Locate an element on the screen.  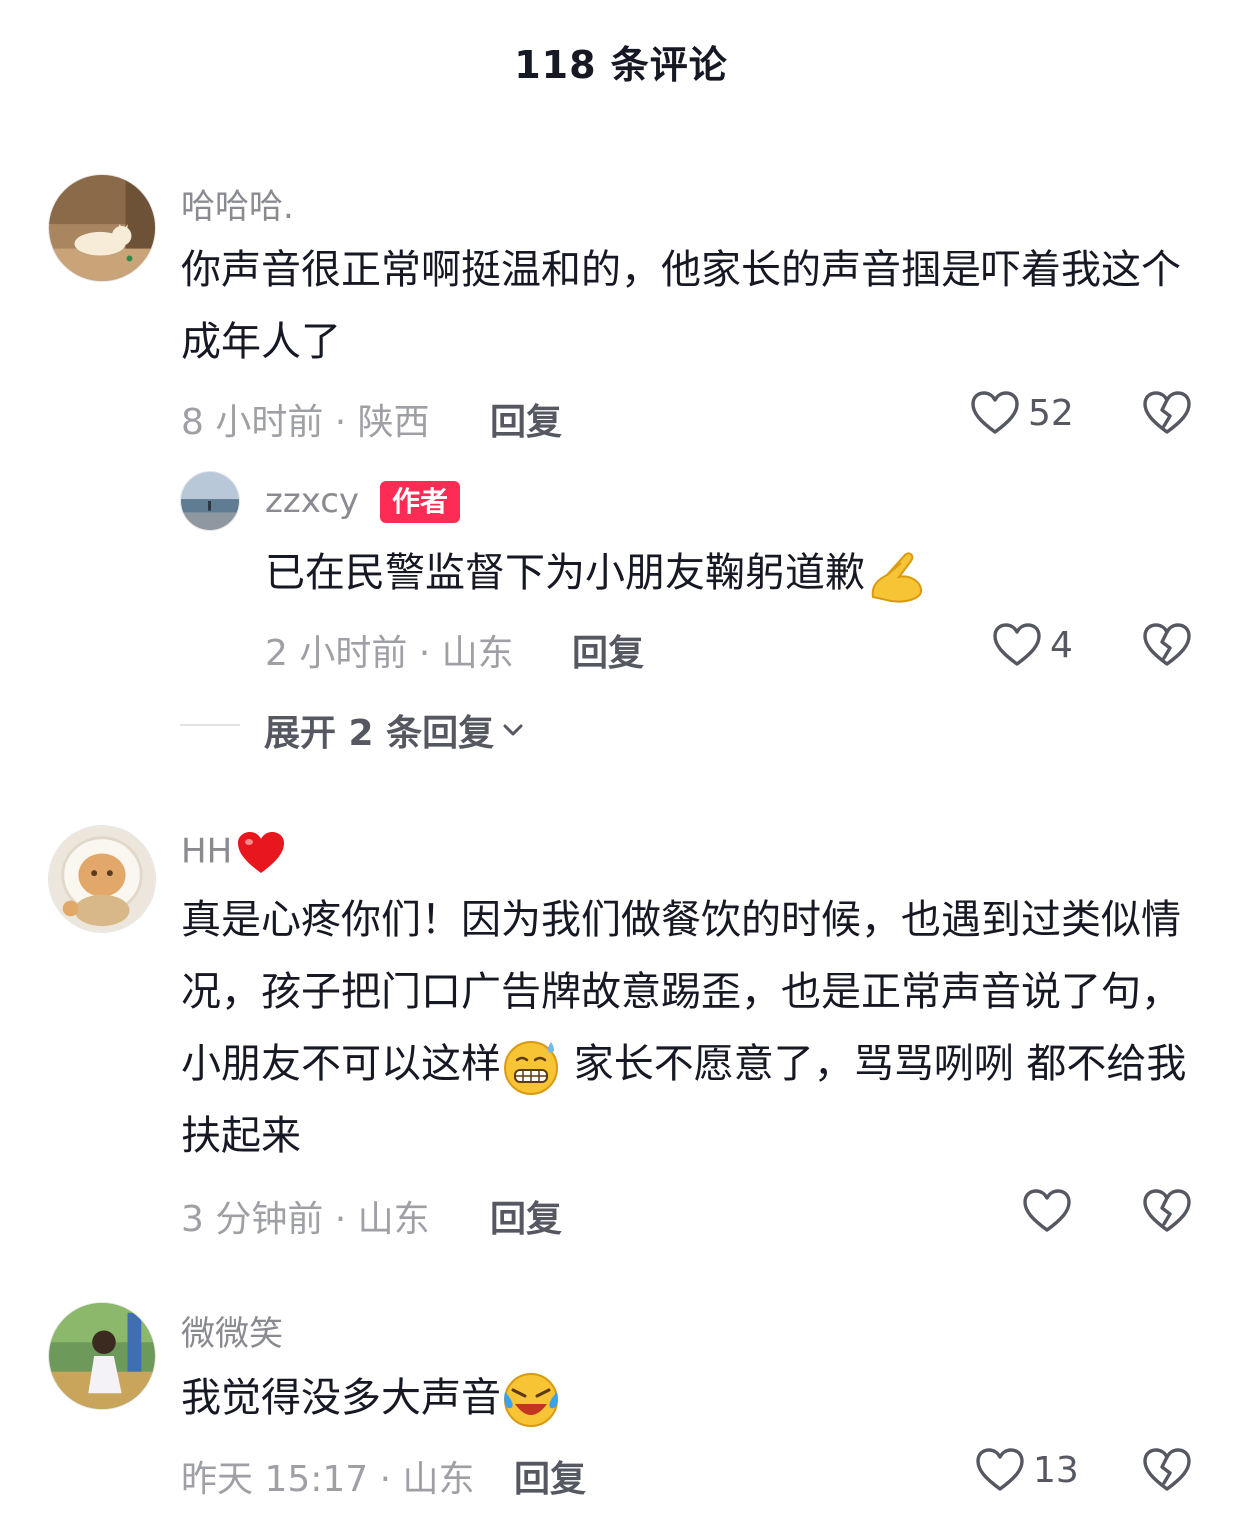
like-button: 13 is located at coordinates (1027, 1470).